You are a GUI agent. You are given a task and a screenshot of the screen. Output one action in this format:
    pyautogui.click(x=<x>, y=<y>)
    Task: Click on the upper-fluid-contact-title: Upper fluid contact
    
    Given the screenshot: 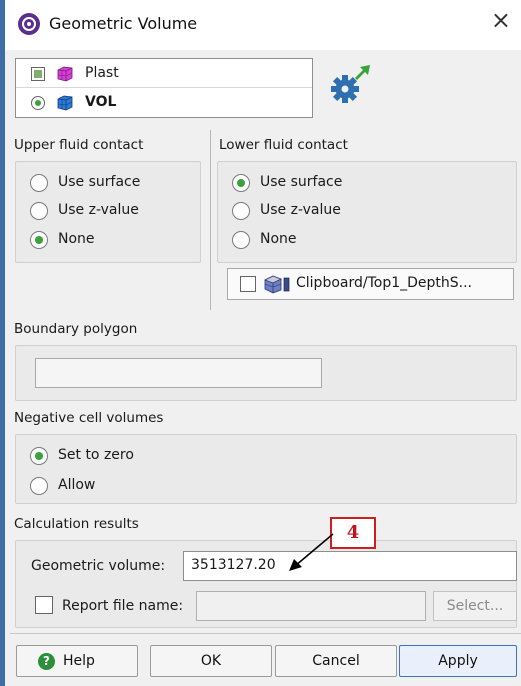 What is the action you would take?
    pyautogui.click(x=79, y=145)
    